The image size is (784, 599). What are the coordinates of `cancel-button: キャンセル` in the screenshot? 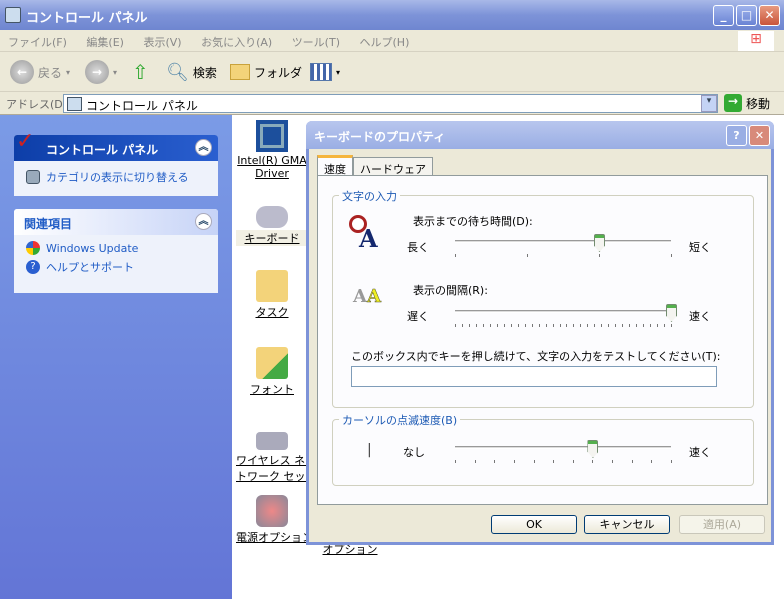 It's located at (627, 524).